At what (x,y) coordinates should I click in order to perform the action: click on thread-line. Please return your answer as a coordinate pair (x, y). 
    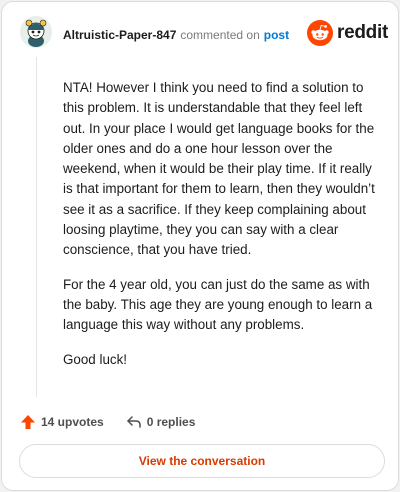
    Looking at the image, I should click on (36, 227).